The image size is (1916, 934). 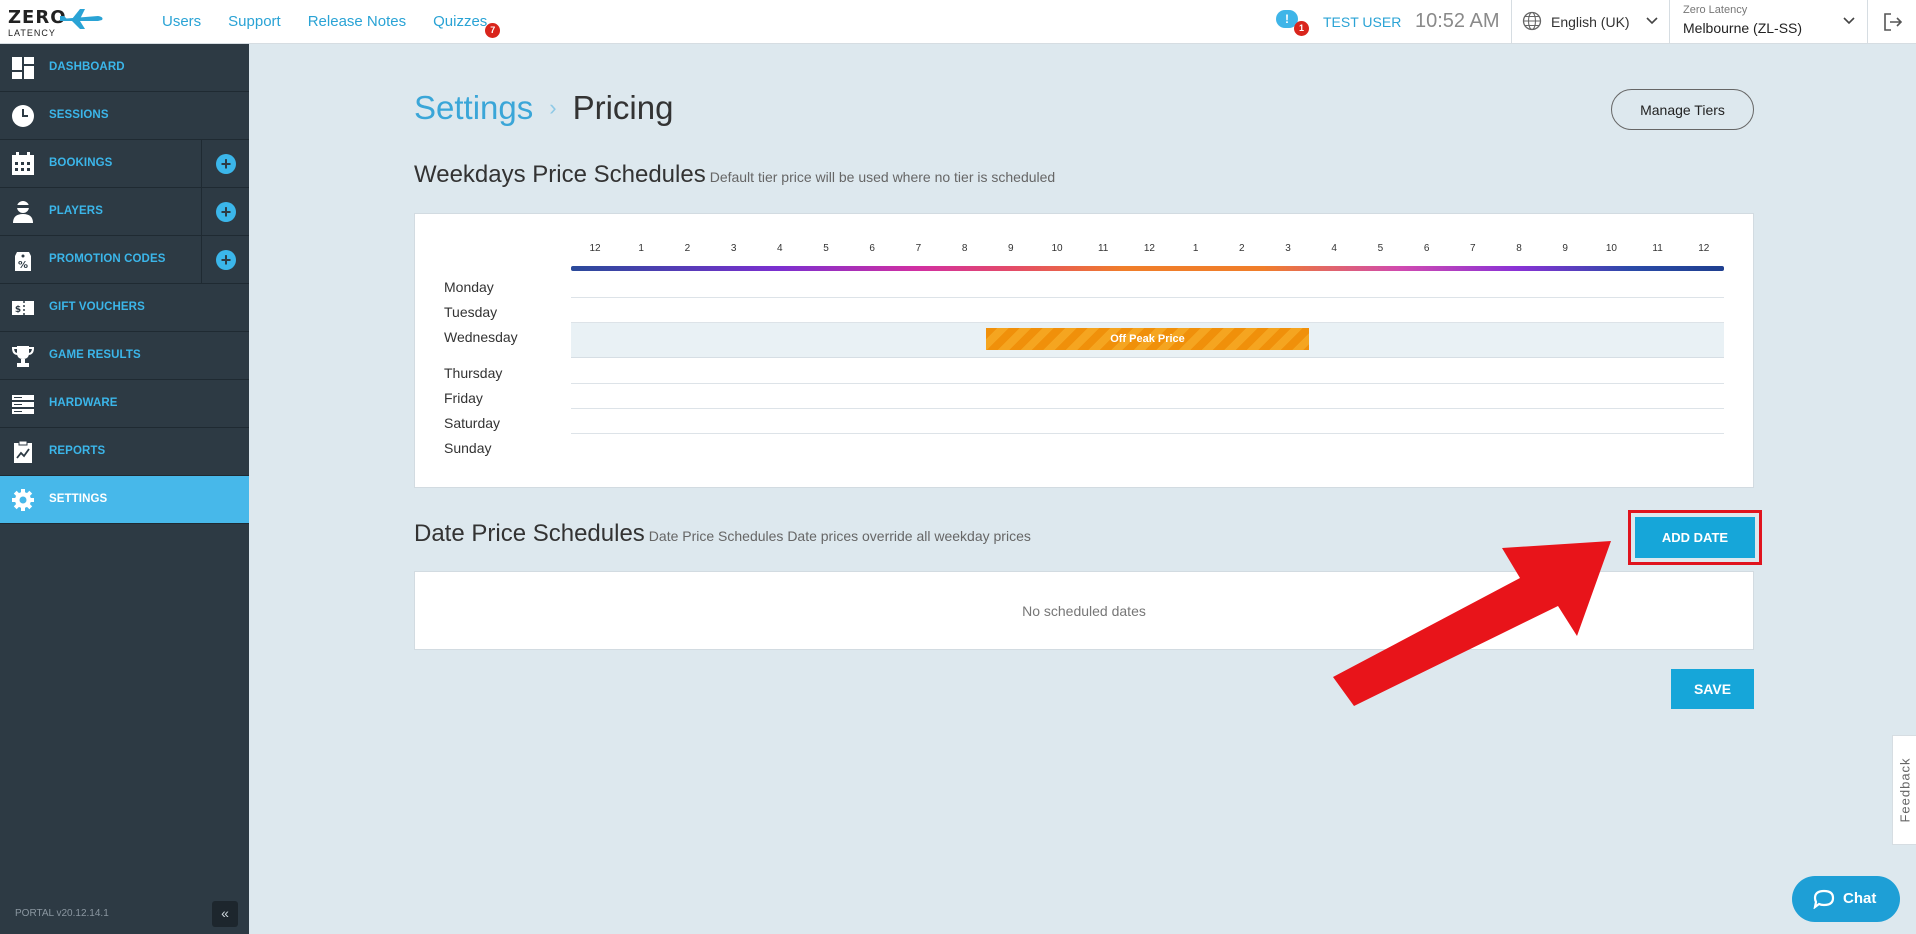 What do you see at coordinates (32, 33) in the screenshot?
I see `logo-text-bottom: LATENCY` at bounding box center [32, 33].